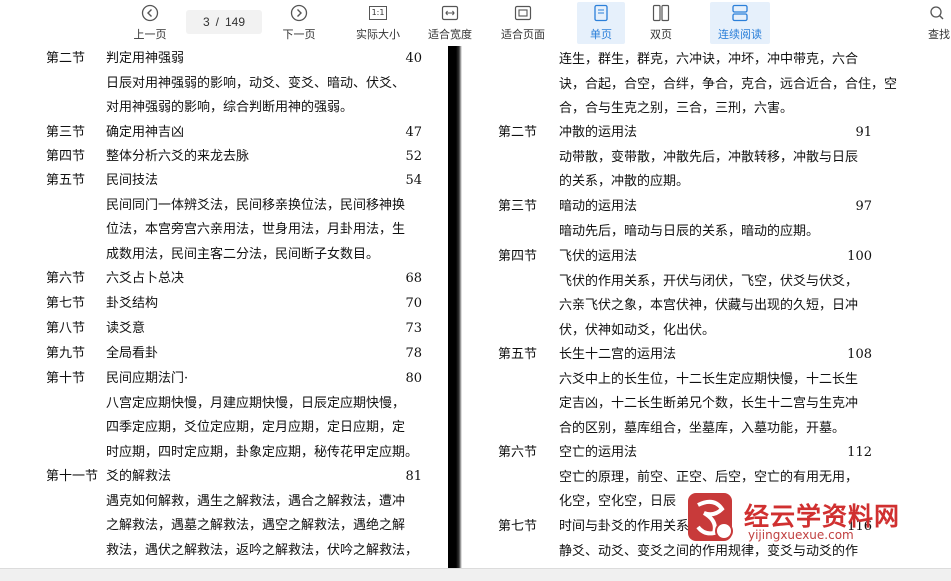  I want to click on actual-size-label: 实际大小, so click(378, 34).